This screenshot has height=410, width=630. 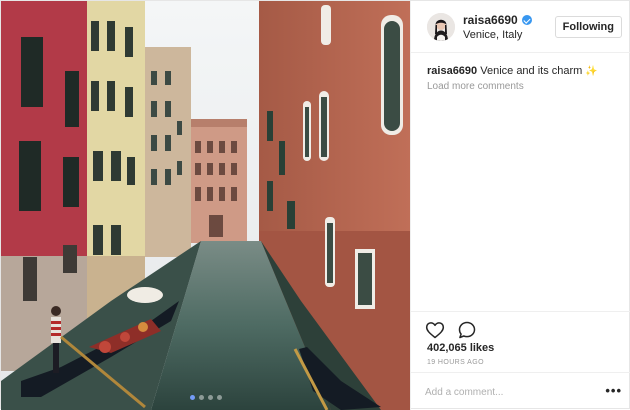 What do you see at coordinates (475, 86) in the screenshot?
I see `load-more-comments-link: Load more comments` at bounding box center [475, 86].